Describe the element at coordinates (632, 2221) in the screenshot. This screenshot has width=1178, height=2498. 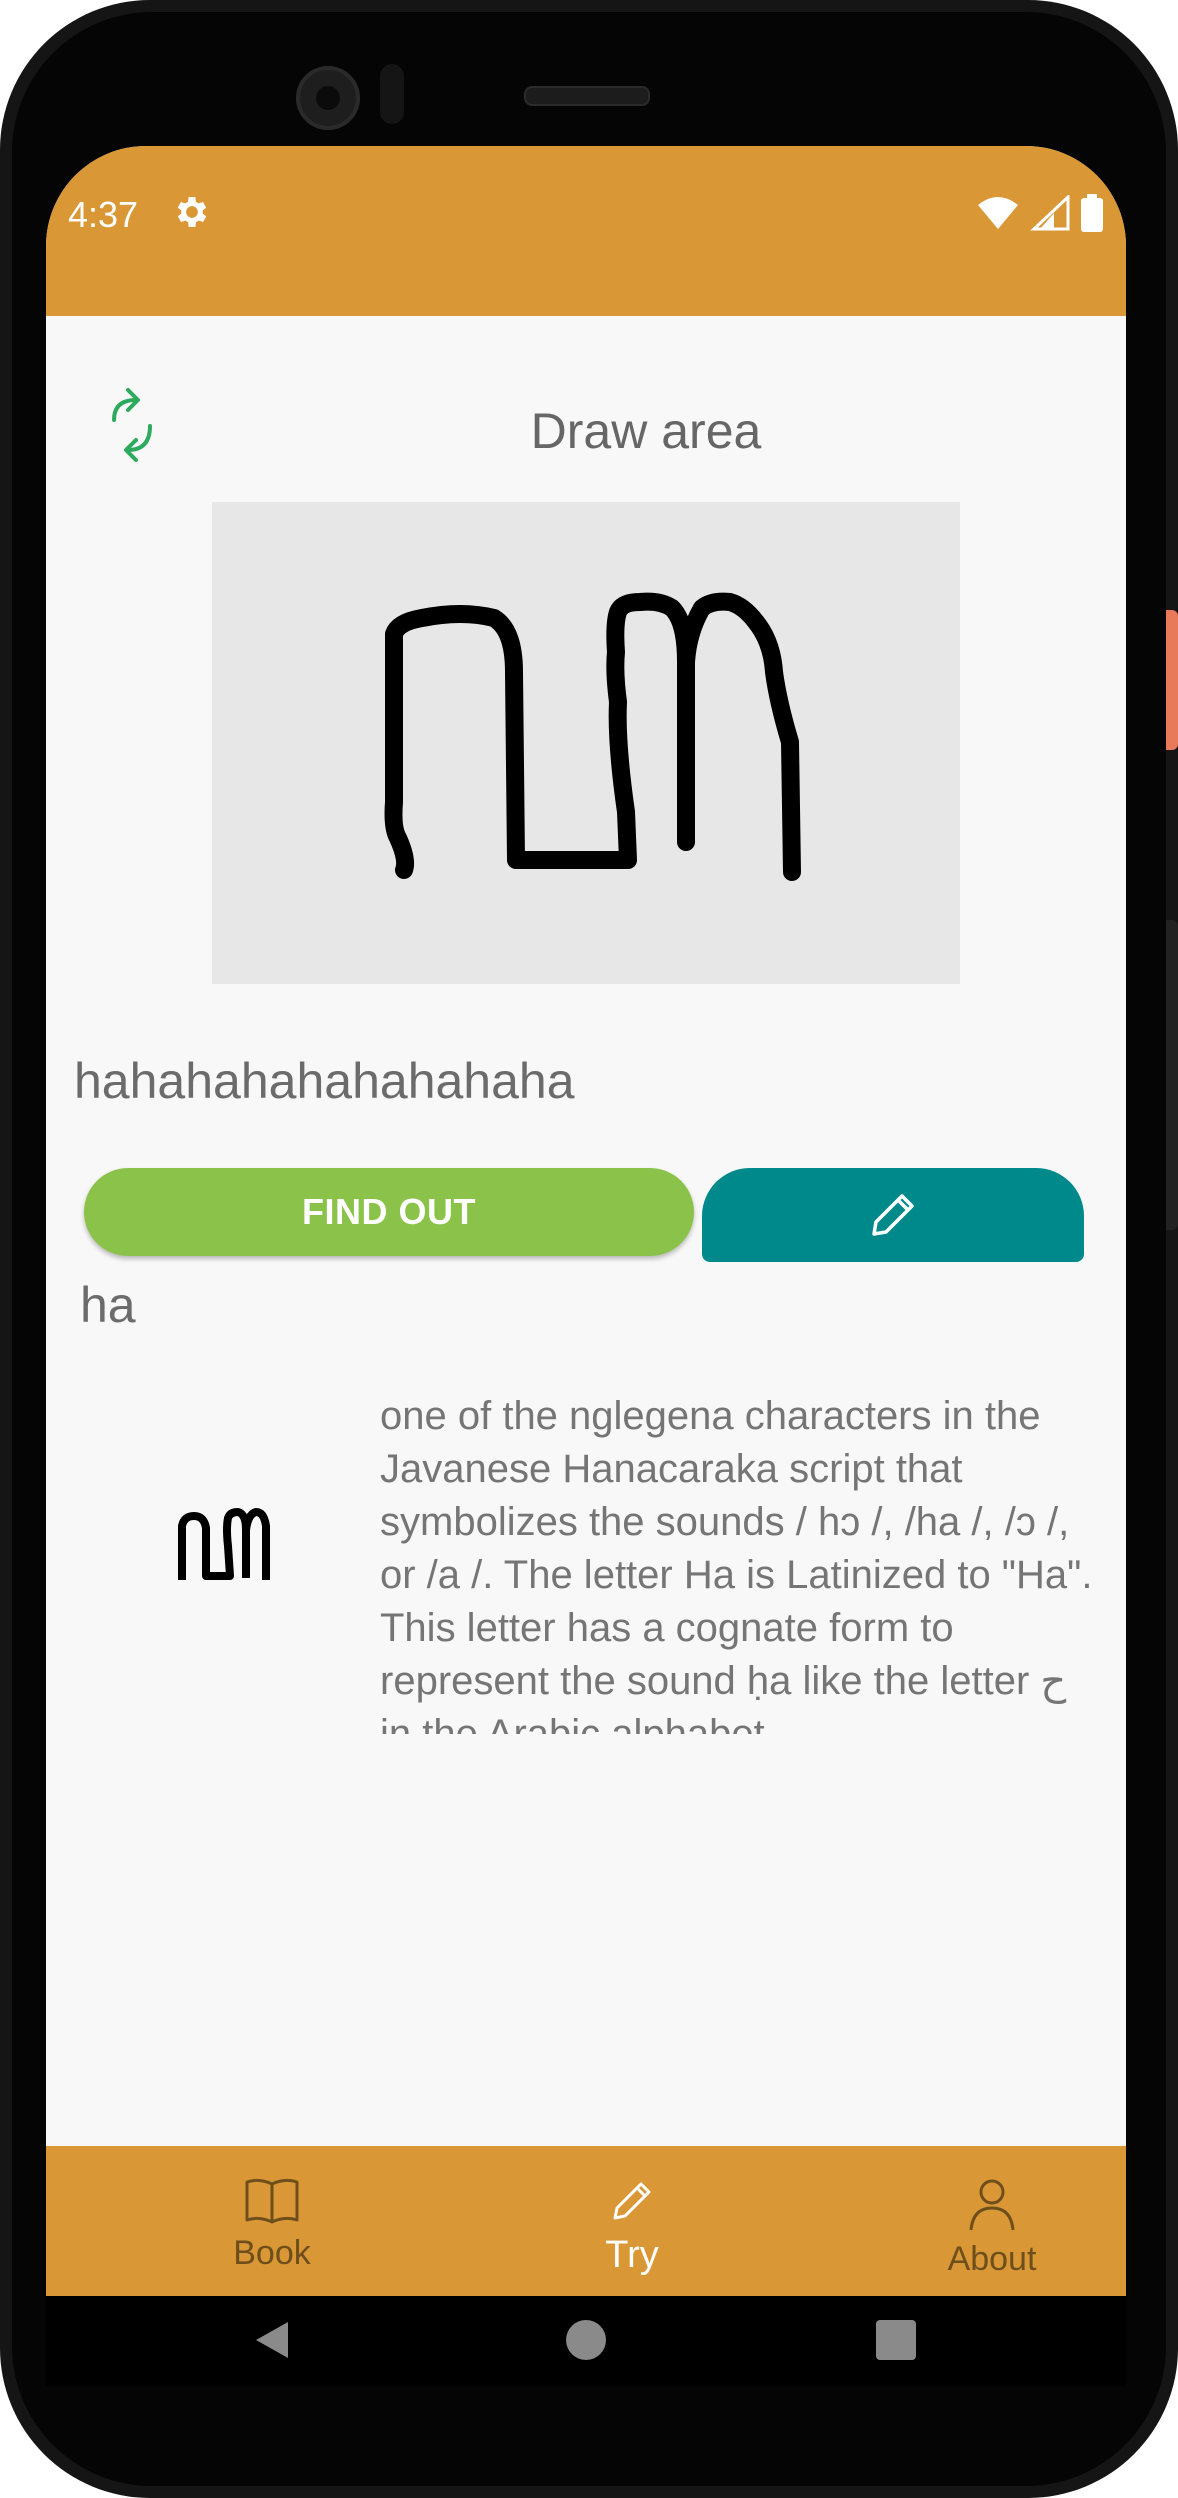
I see `nav-item-try: Try` at that location.